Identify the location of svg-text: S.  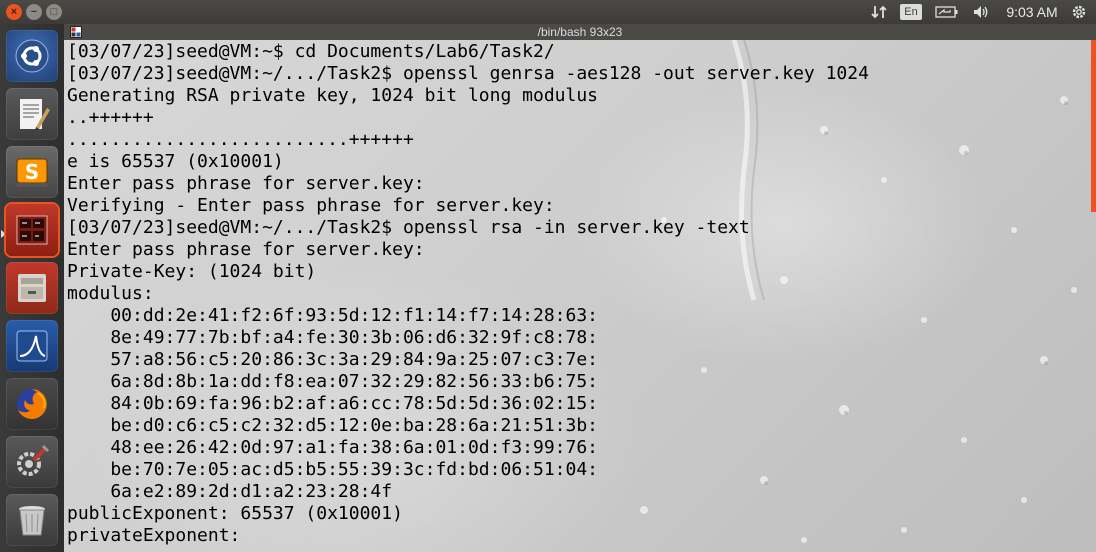
(32, 172).